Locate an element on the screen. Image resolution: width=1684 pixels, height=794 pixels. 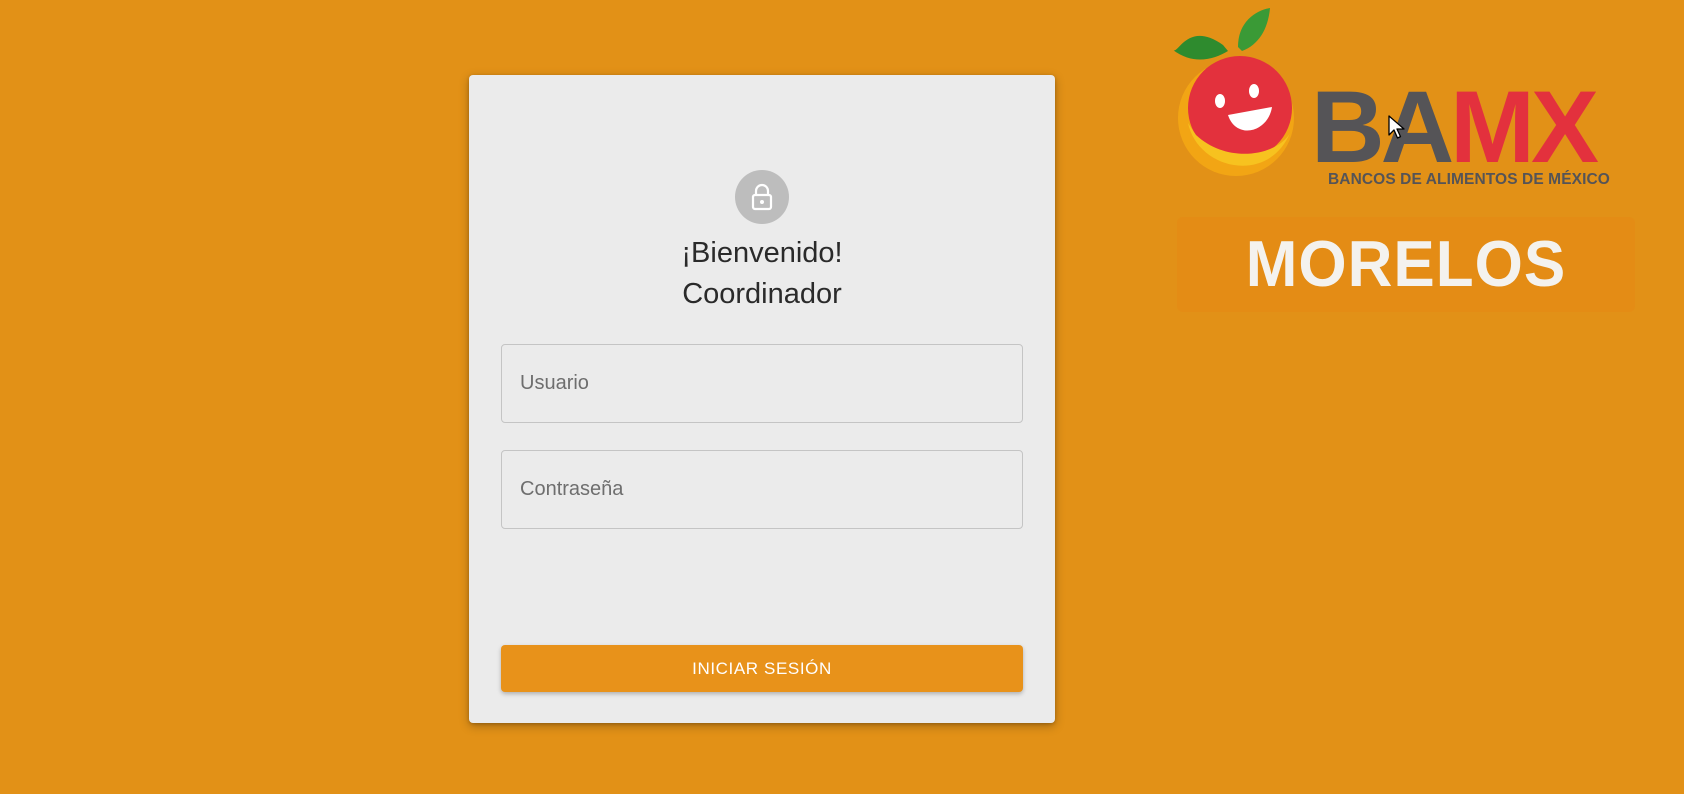
lock-avatar is located at coordinates (762, 197).